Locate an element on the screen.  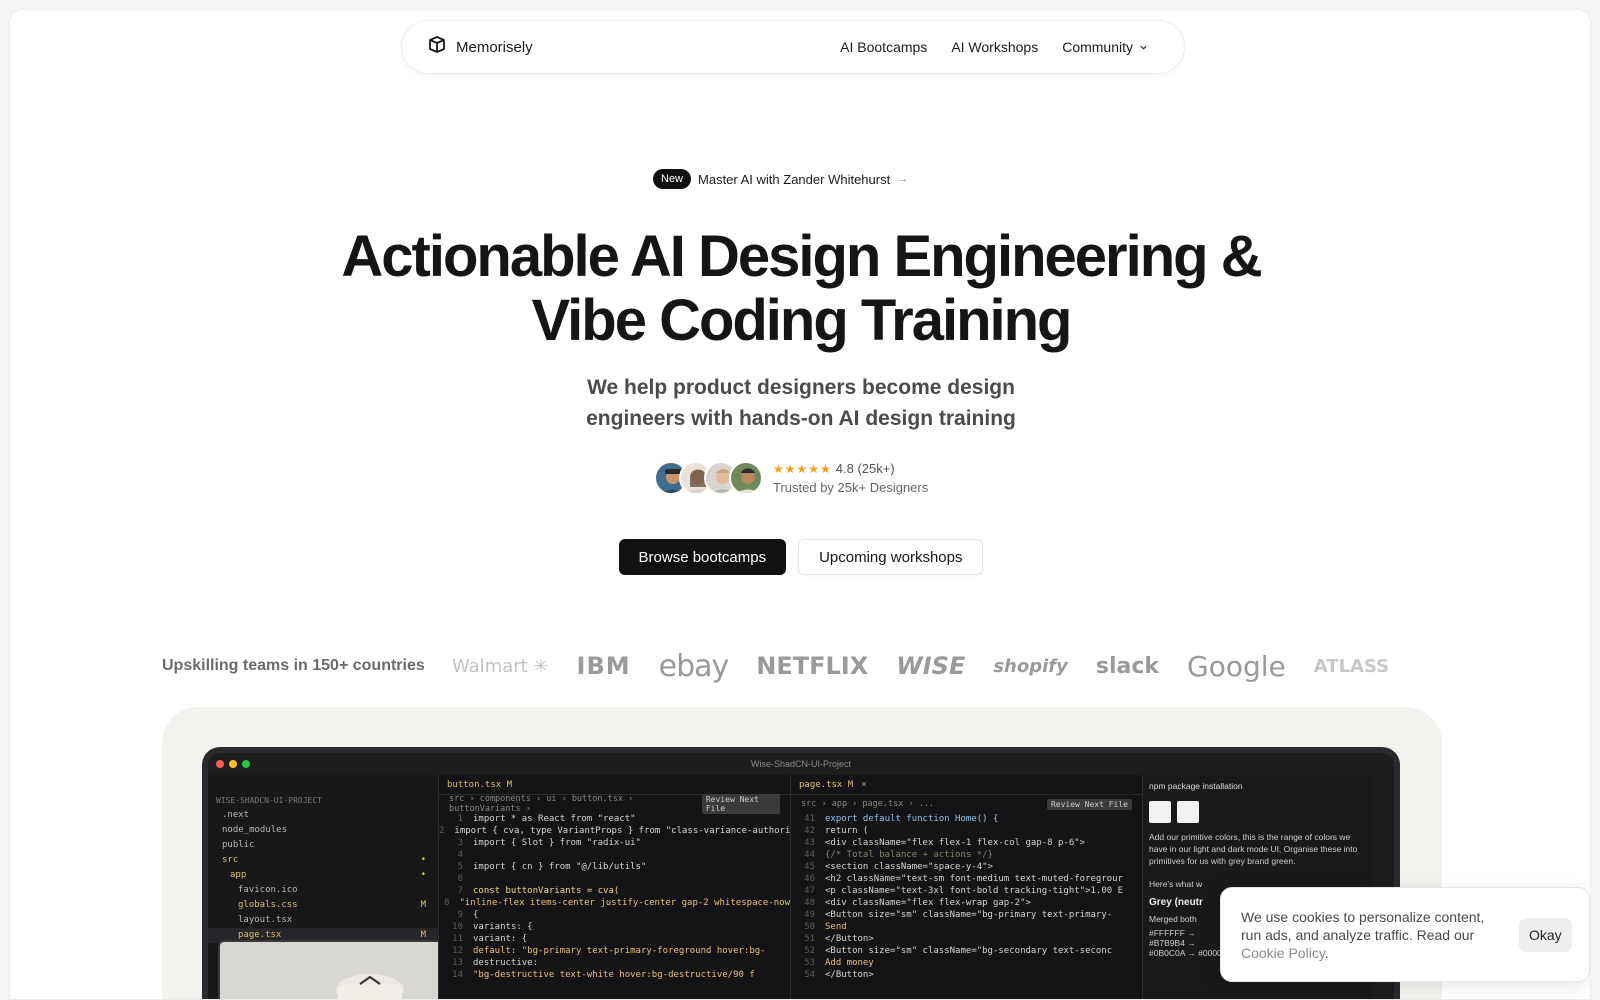
line-number: 51 is located at coordinates (809, 939).